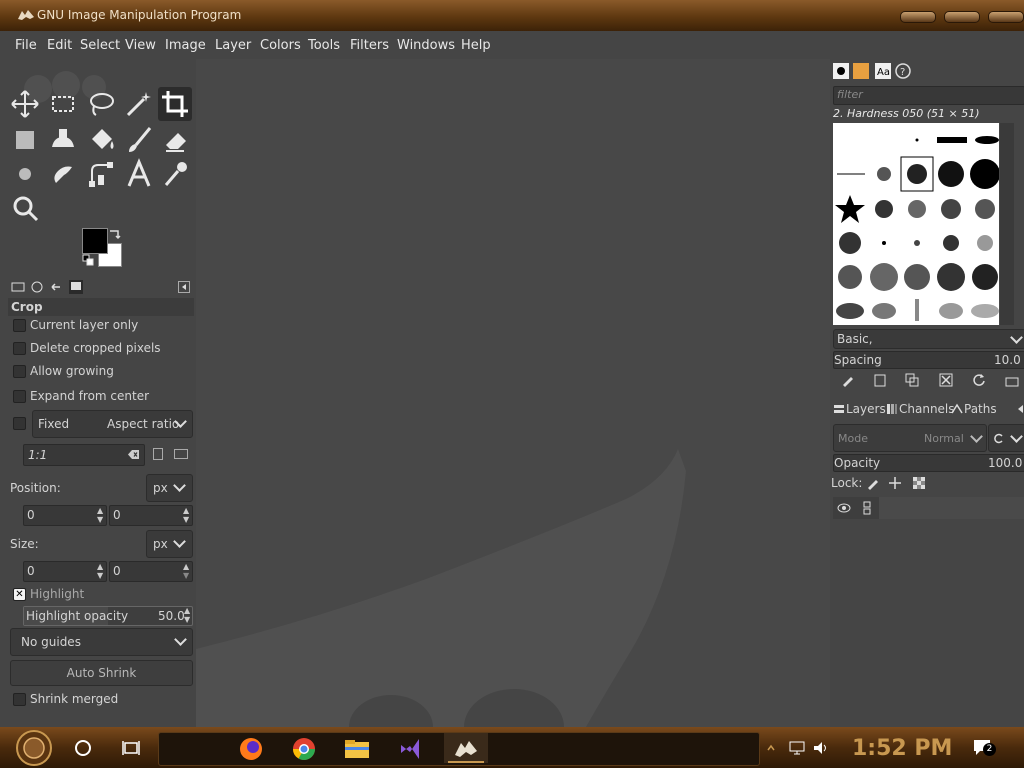 The height and width of the screenshot is (768, 1024). What do you see at coordinates (175, 174) in the screenshot?
I see `color-picker-tool-icon` at bounding box center [175, 174].